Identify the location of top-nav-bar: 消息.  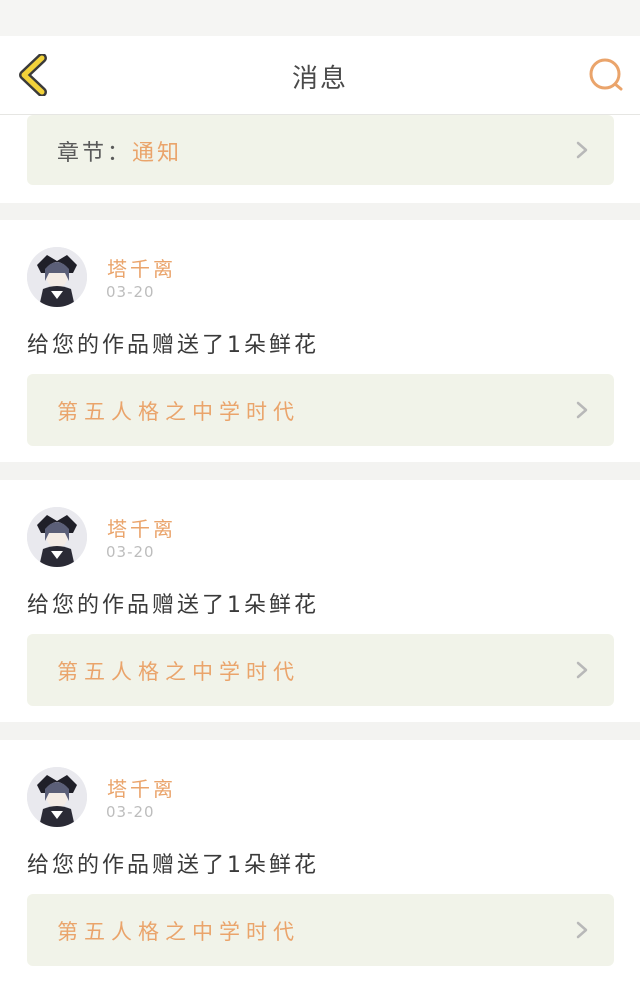
(320, 75).